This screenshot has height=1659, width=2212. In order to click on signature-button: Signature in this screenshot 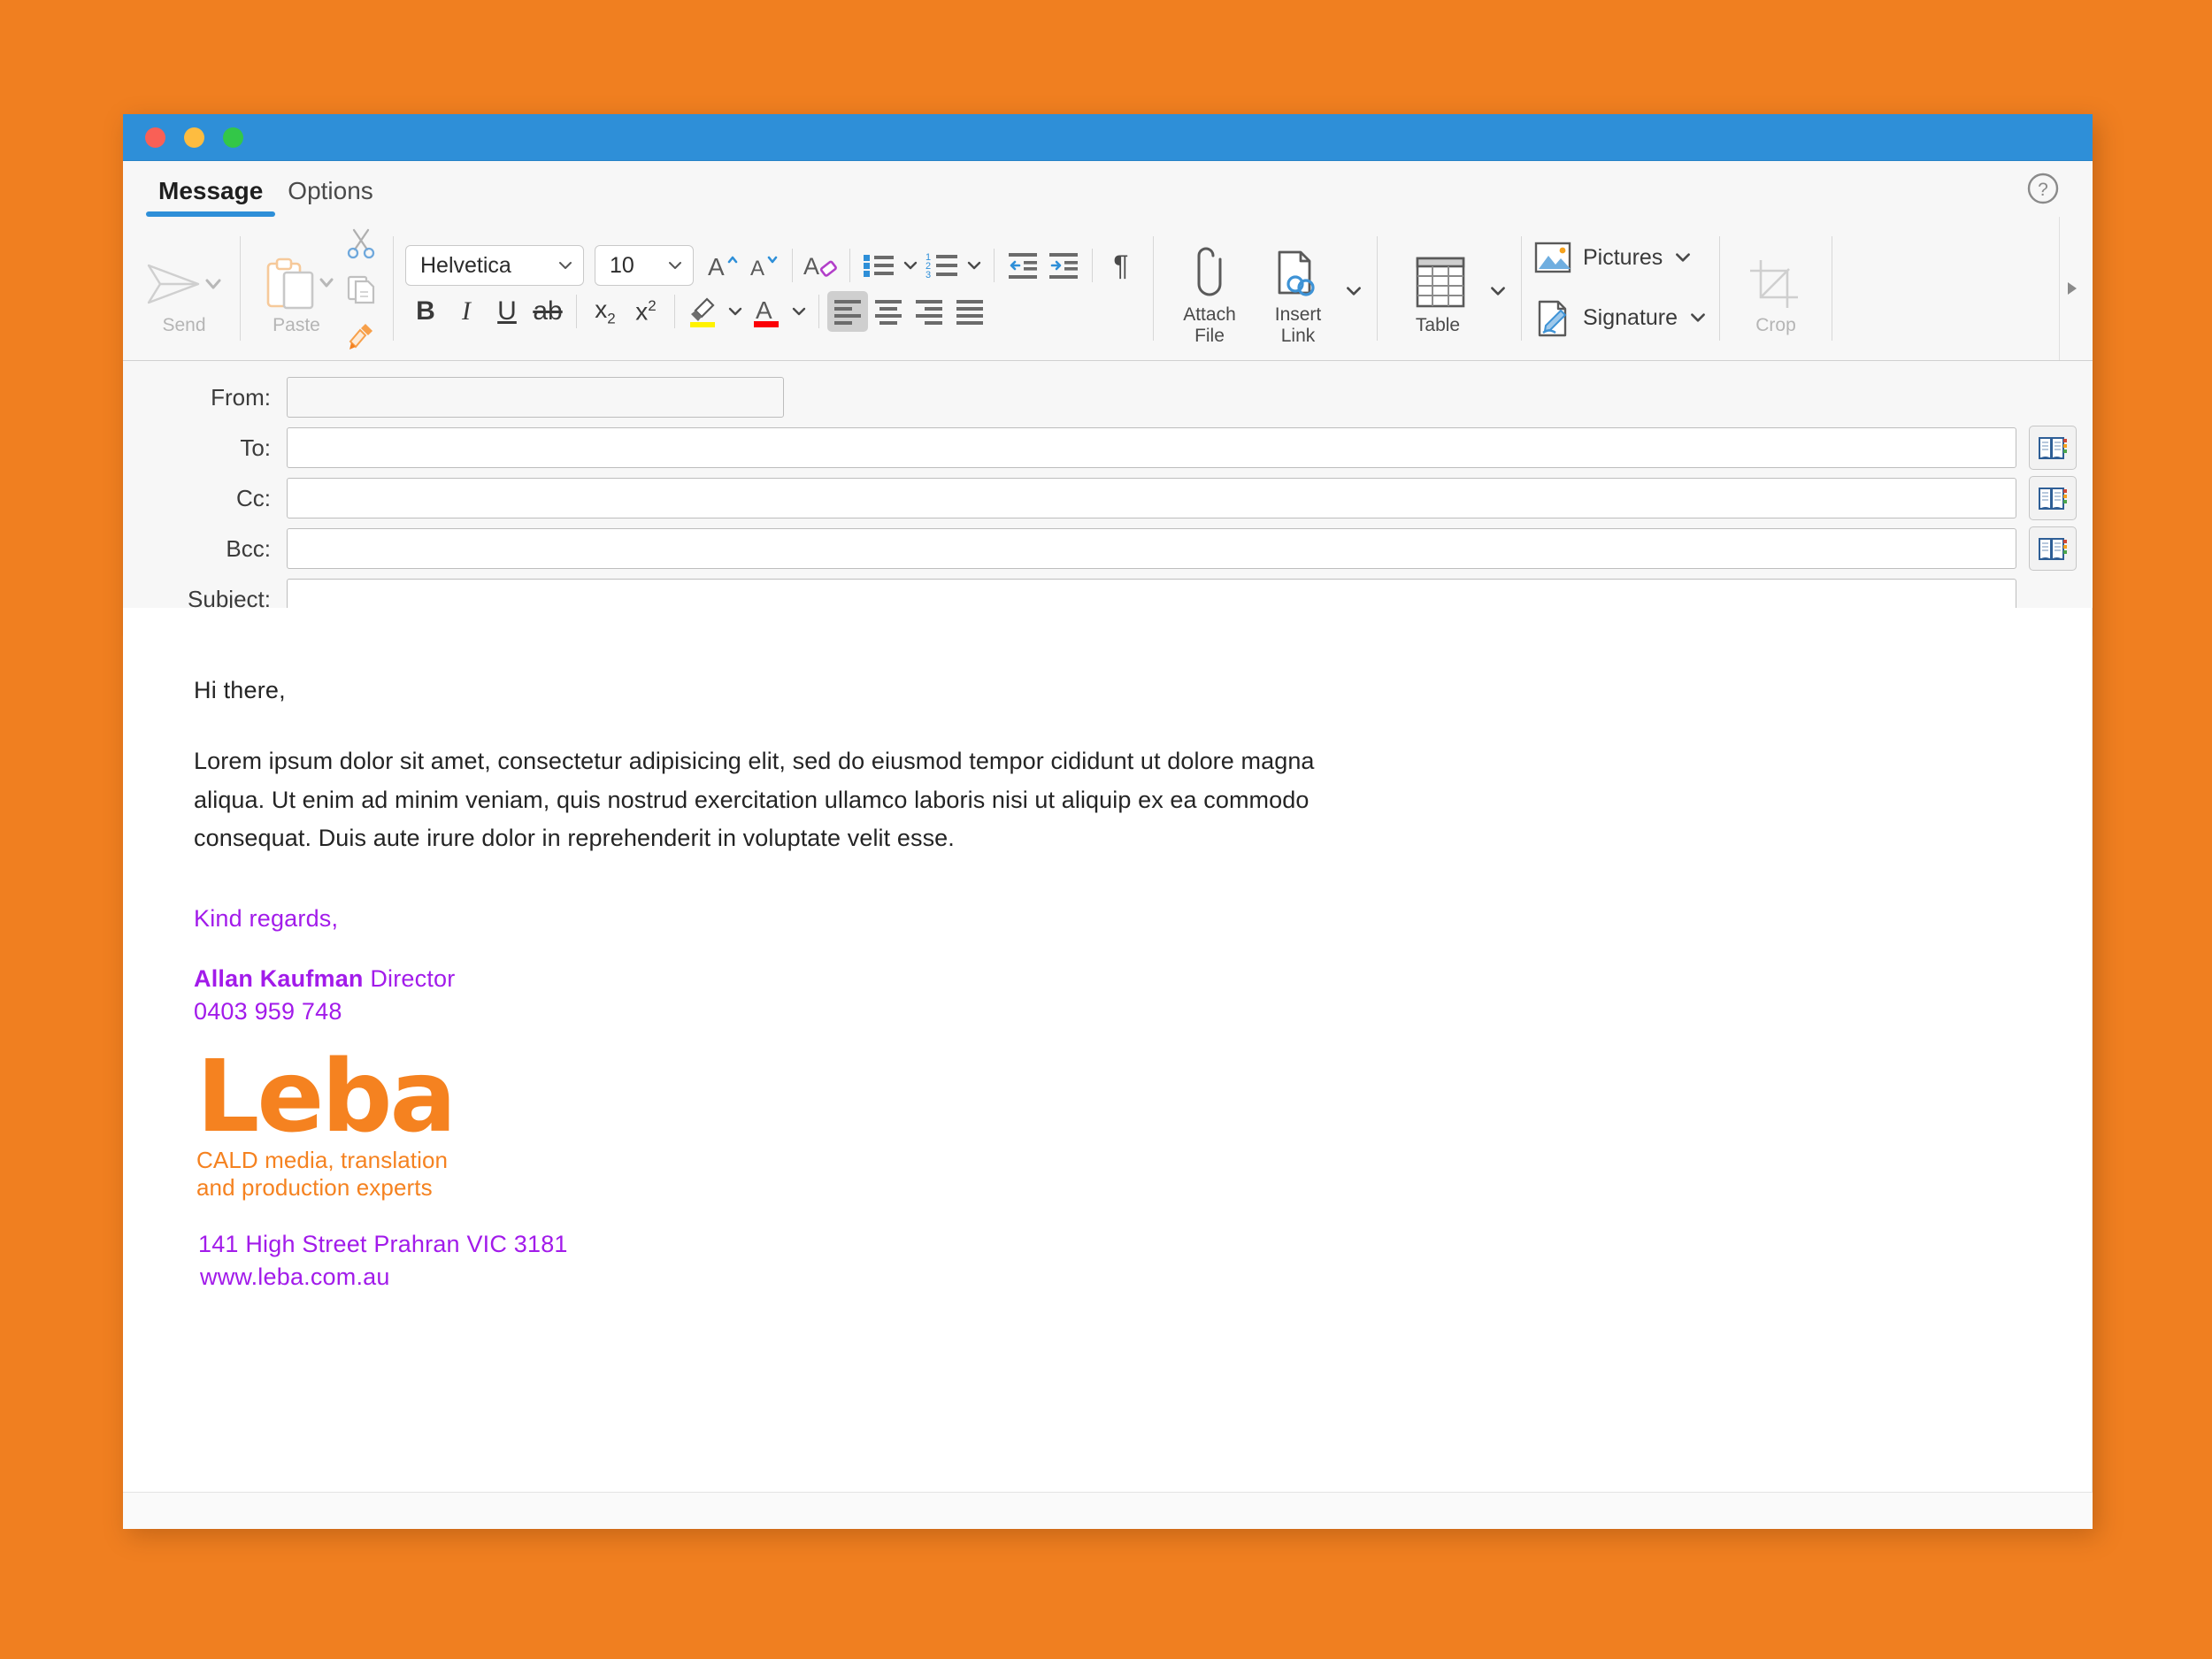, I will do `click(1621, 317)`.